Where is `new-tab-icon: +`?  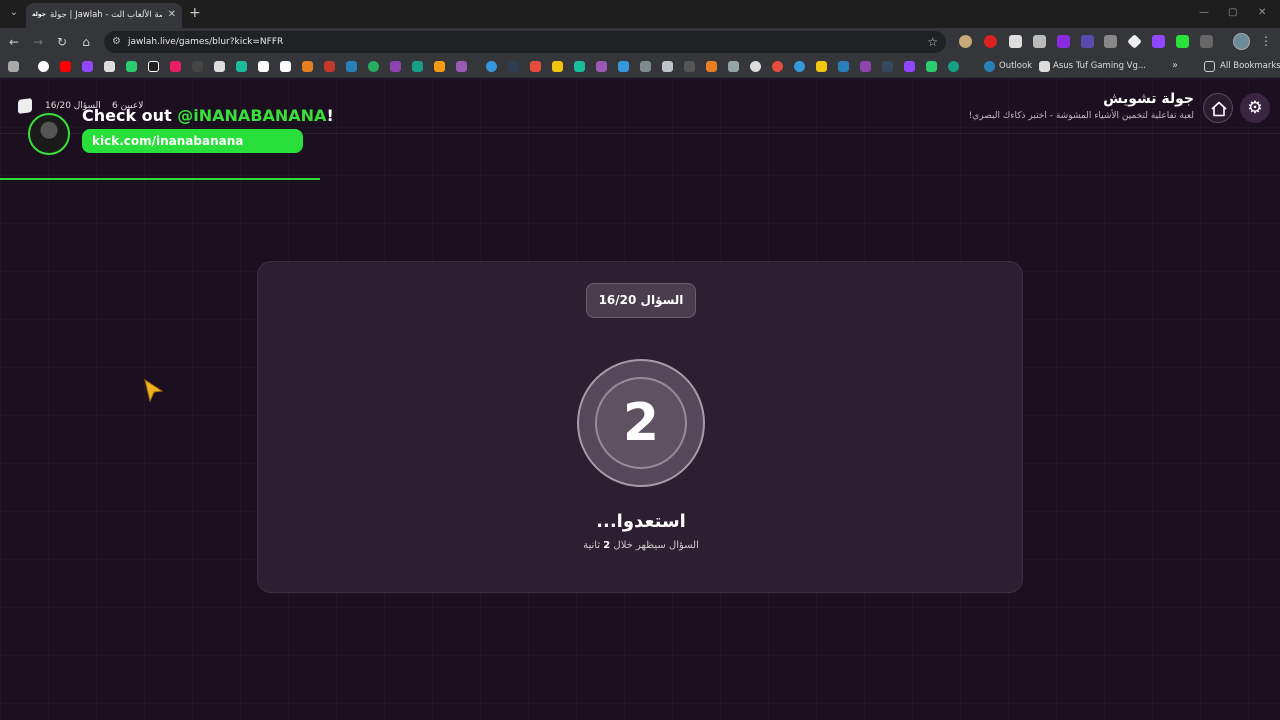 new-tab-icon: + is located at coordinates (195, 13).